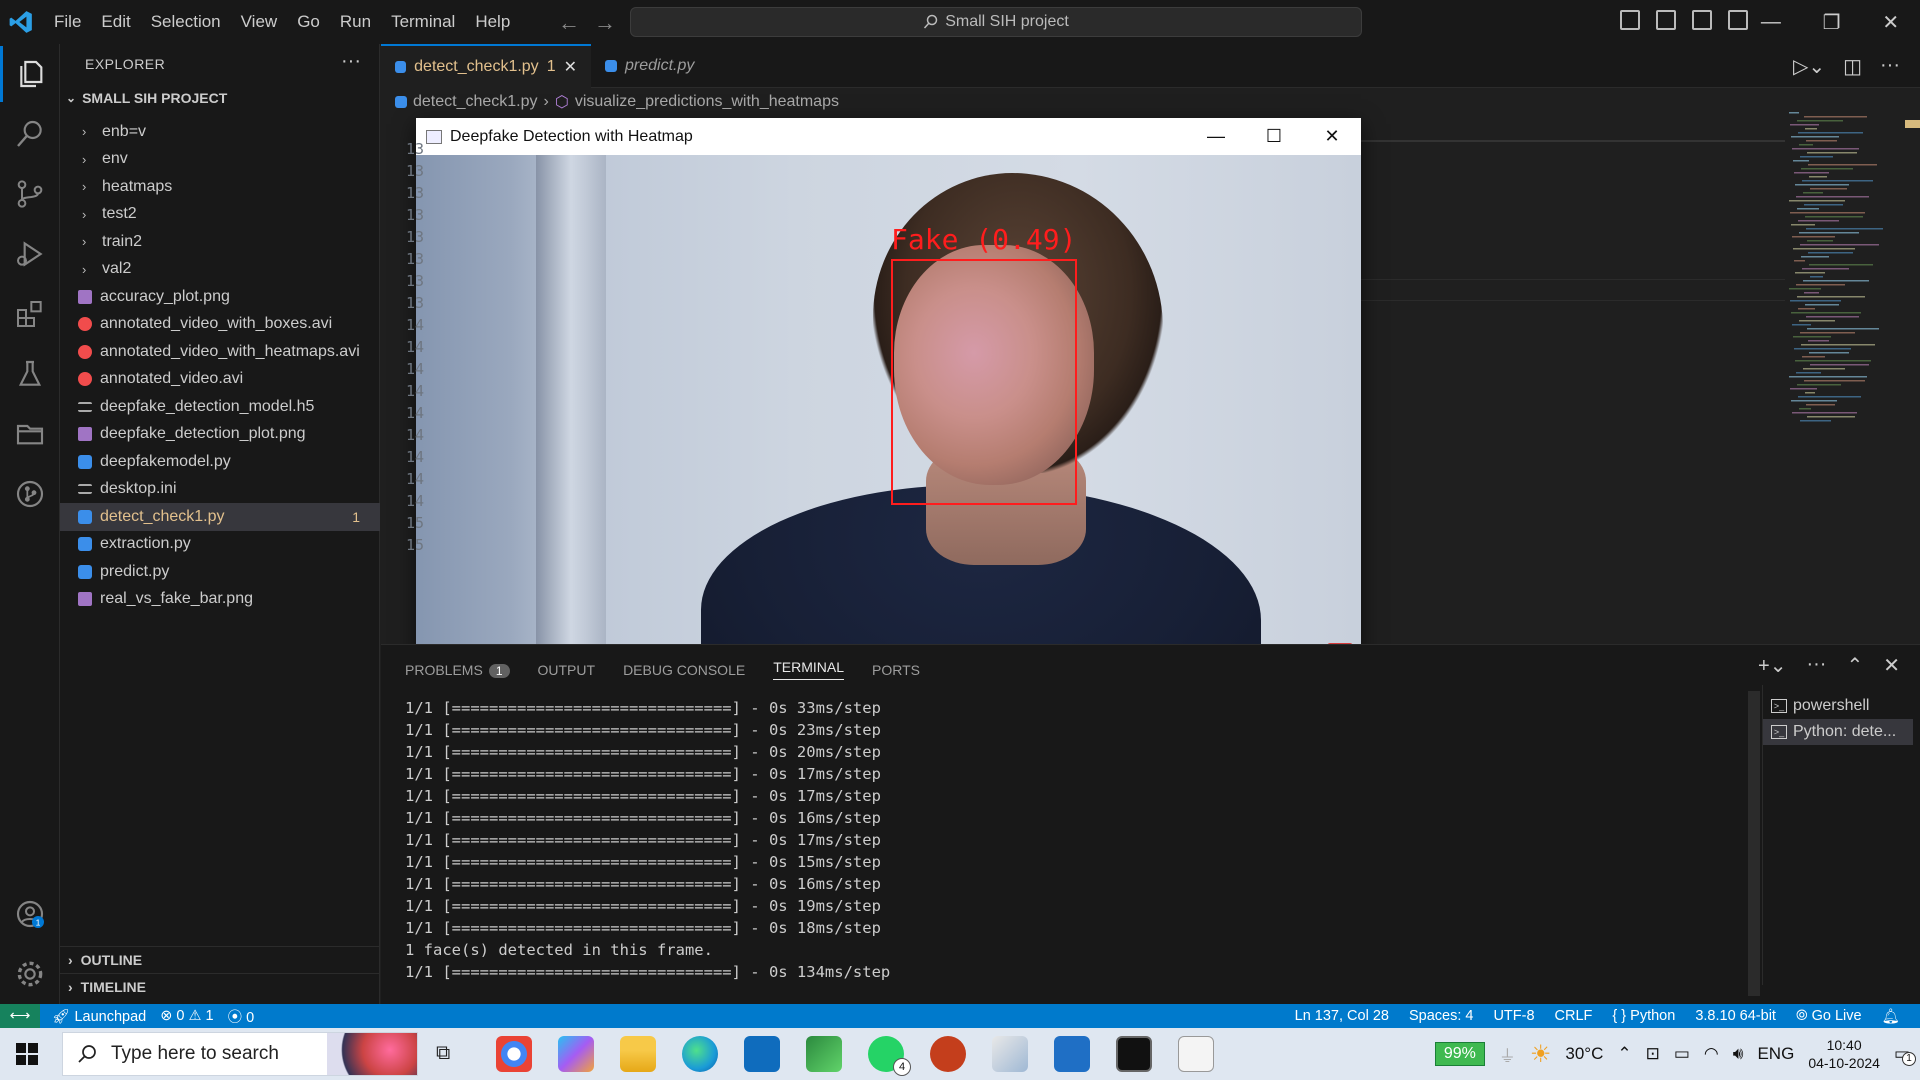  I want to click on cursor-position: Ln 137, Col 28, so click(1342, 1016).